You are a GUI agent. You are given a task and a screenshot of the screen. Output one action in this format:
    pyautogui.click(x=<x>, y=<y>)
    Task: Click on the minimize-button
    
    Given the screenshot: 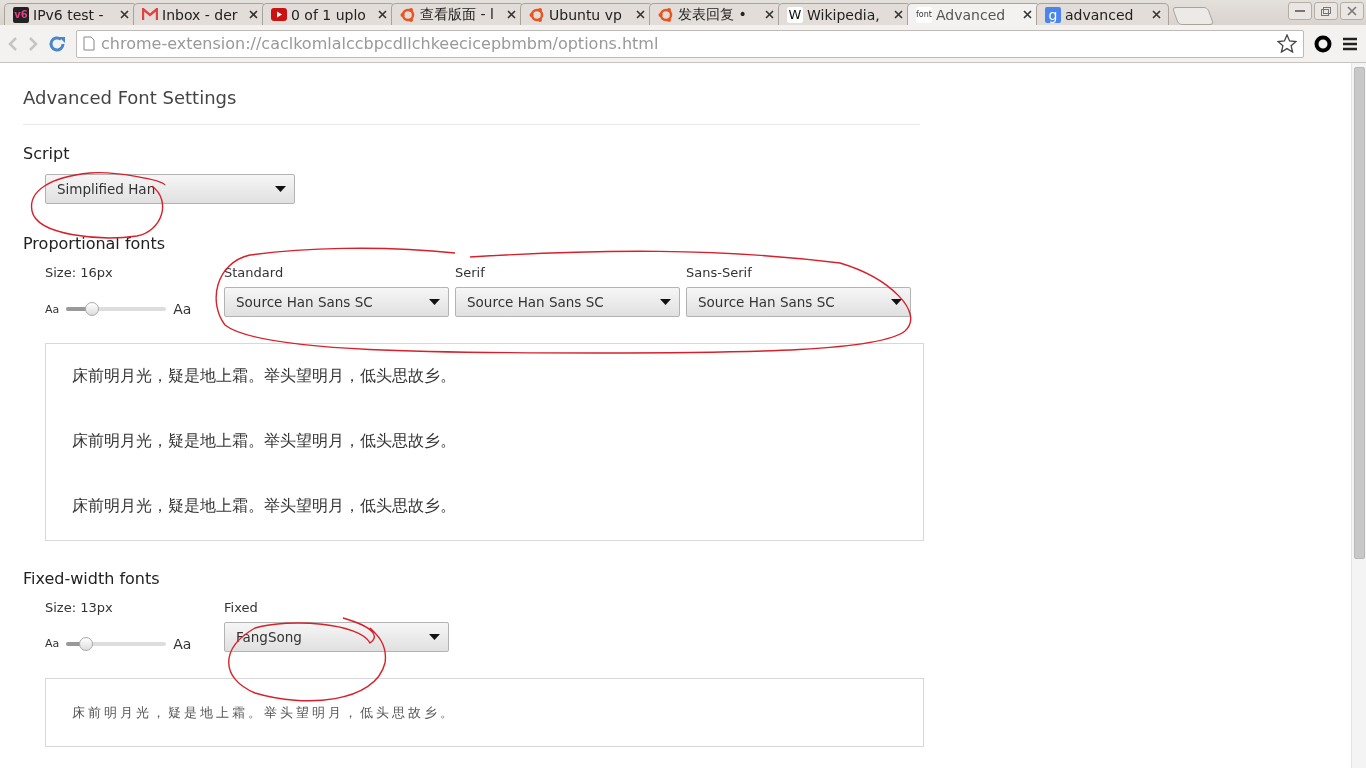 What is the action you would take?
    pyautogui.click(x=1300, y=11)
    